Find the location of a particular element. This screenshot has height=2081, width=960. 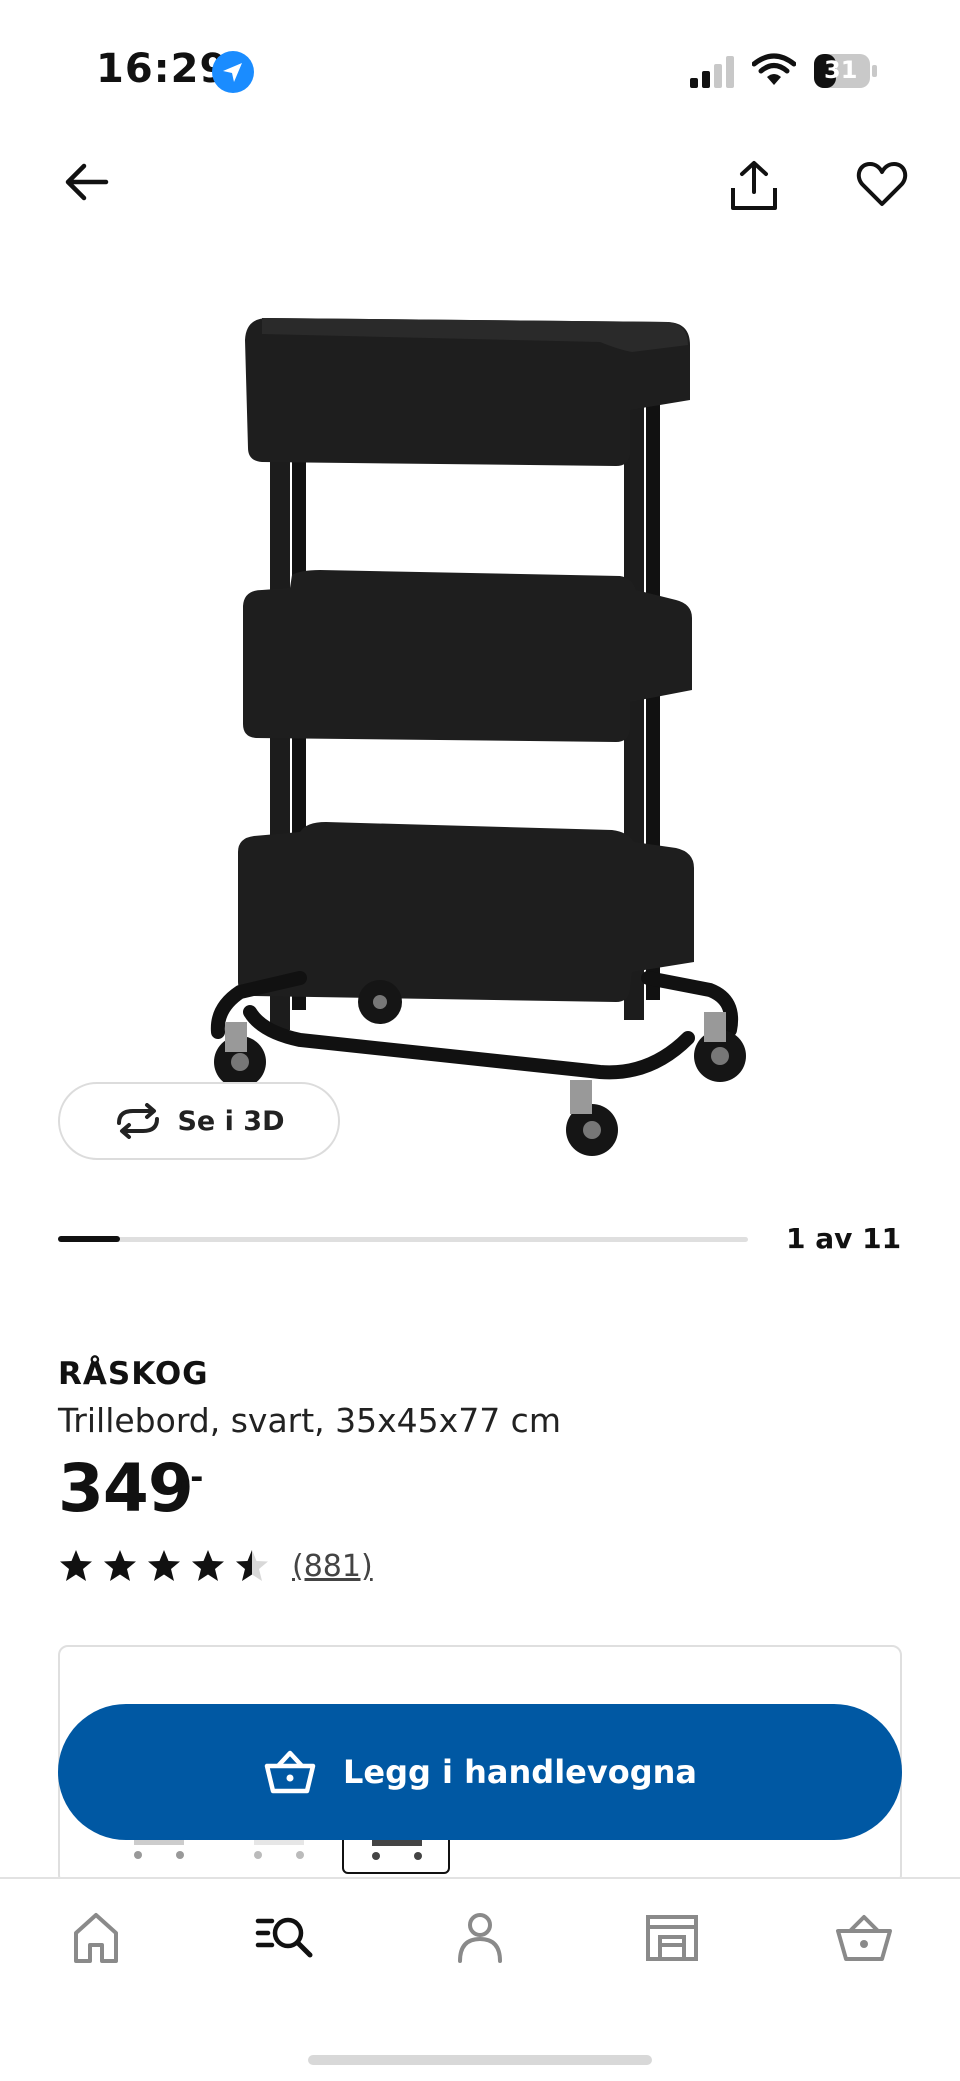

nav-stores is located at coordinates (672, 1937).